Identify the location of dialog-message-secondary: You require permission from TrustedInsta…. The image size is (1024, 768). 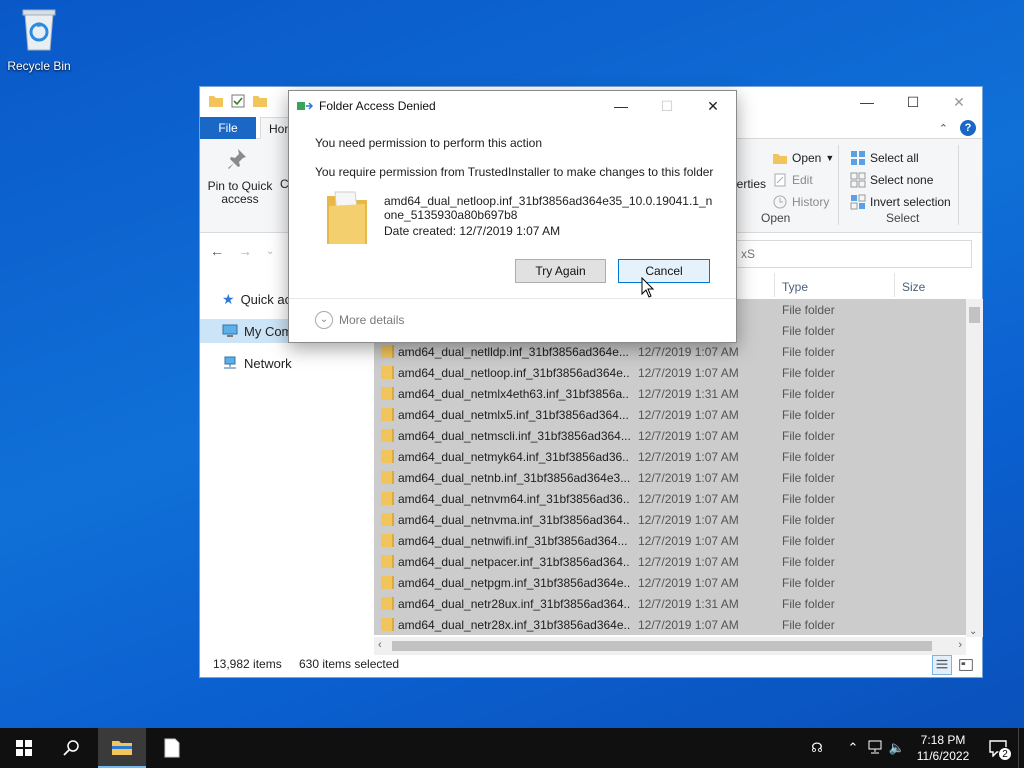
(514, 172).